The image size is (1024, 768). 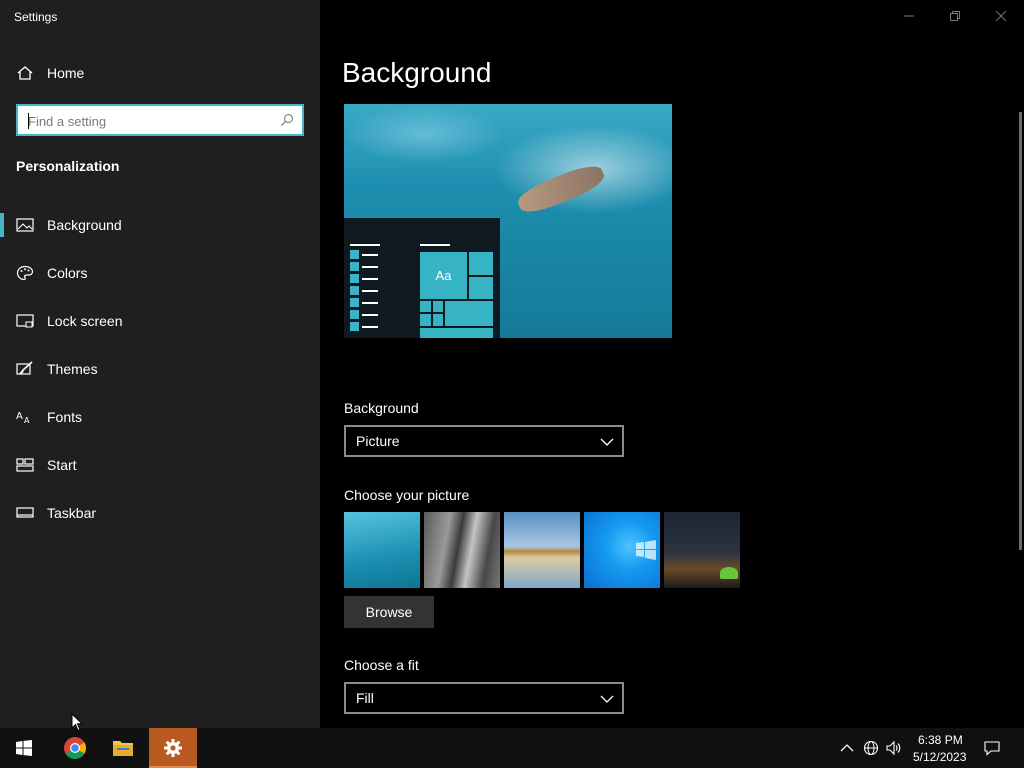 I want to click on background-dropdown: Picture, so click(x=484, y=441).